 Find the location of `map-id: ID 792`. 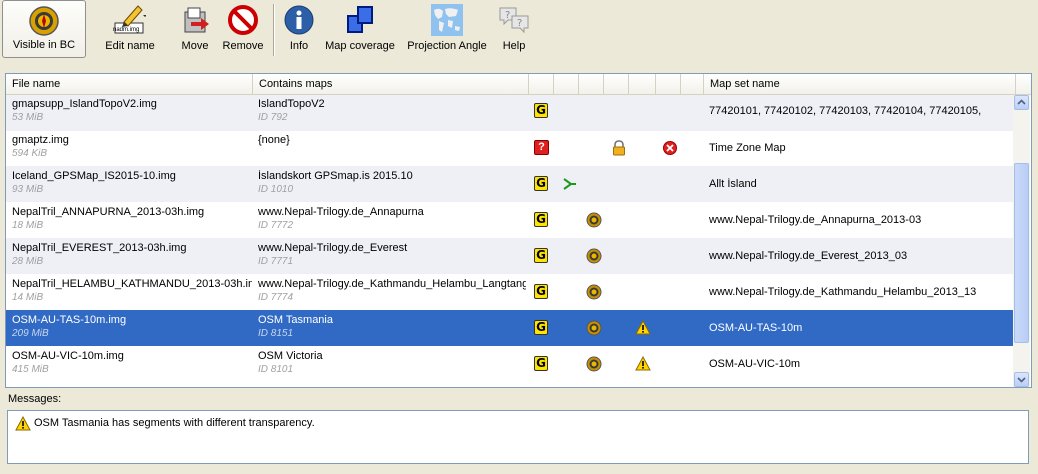

map-id: ID 792 is located at coordinates (273, 117).